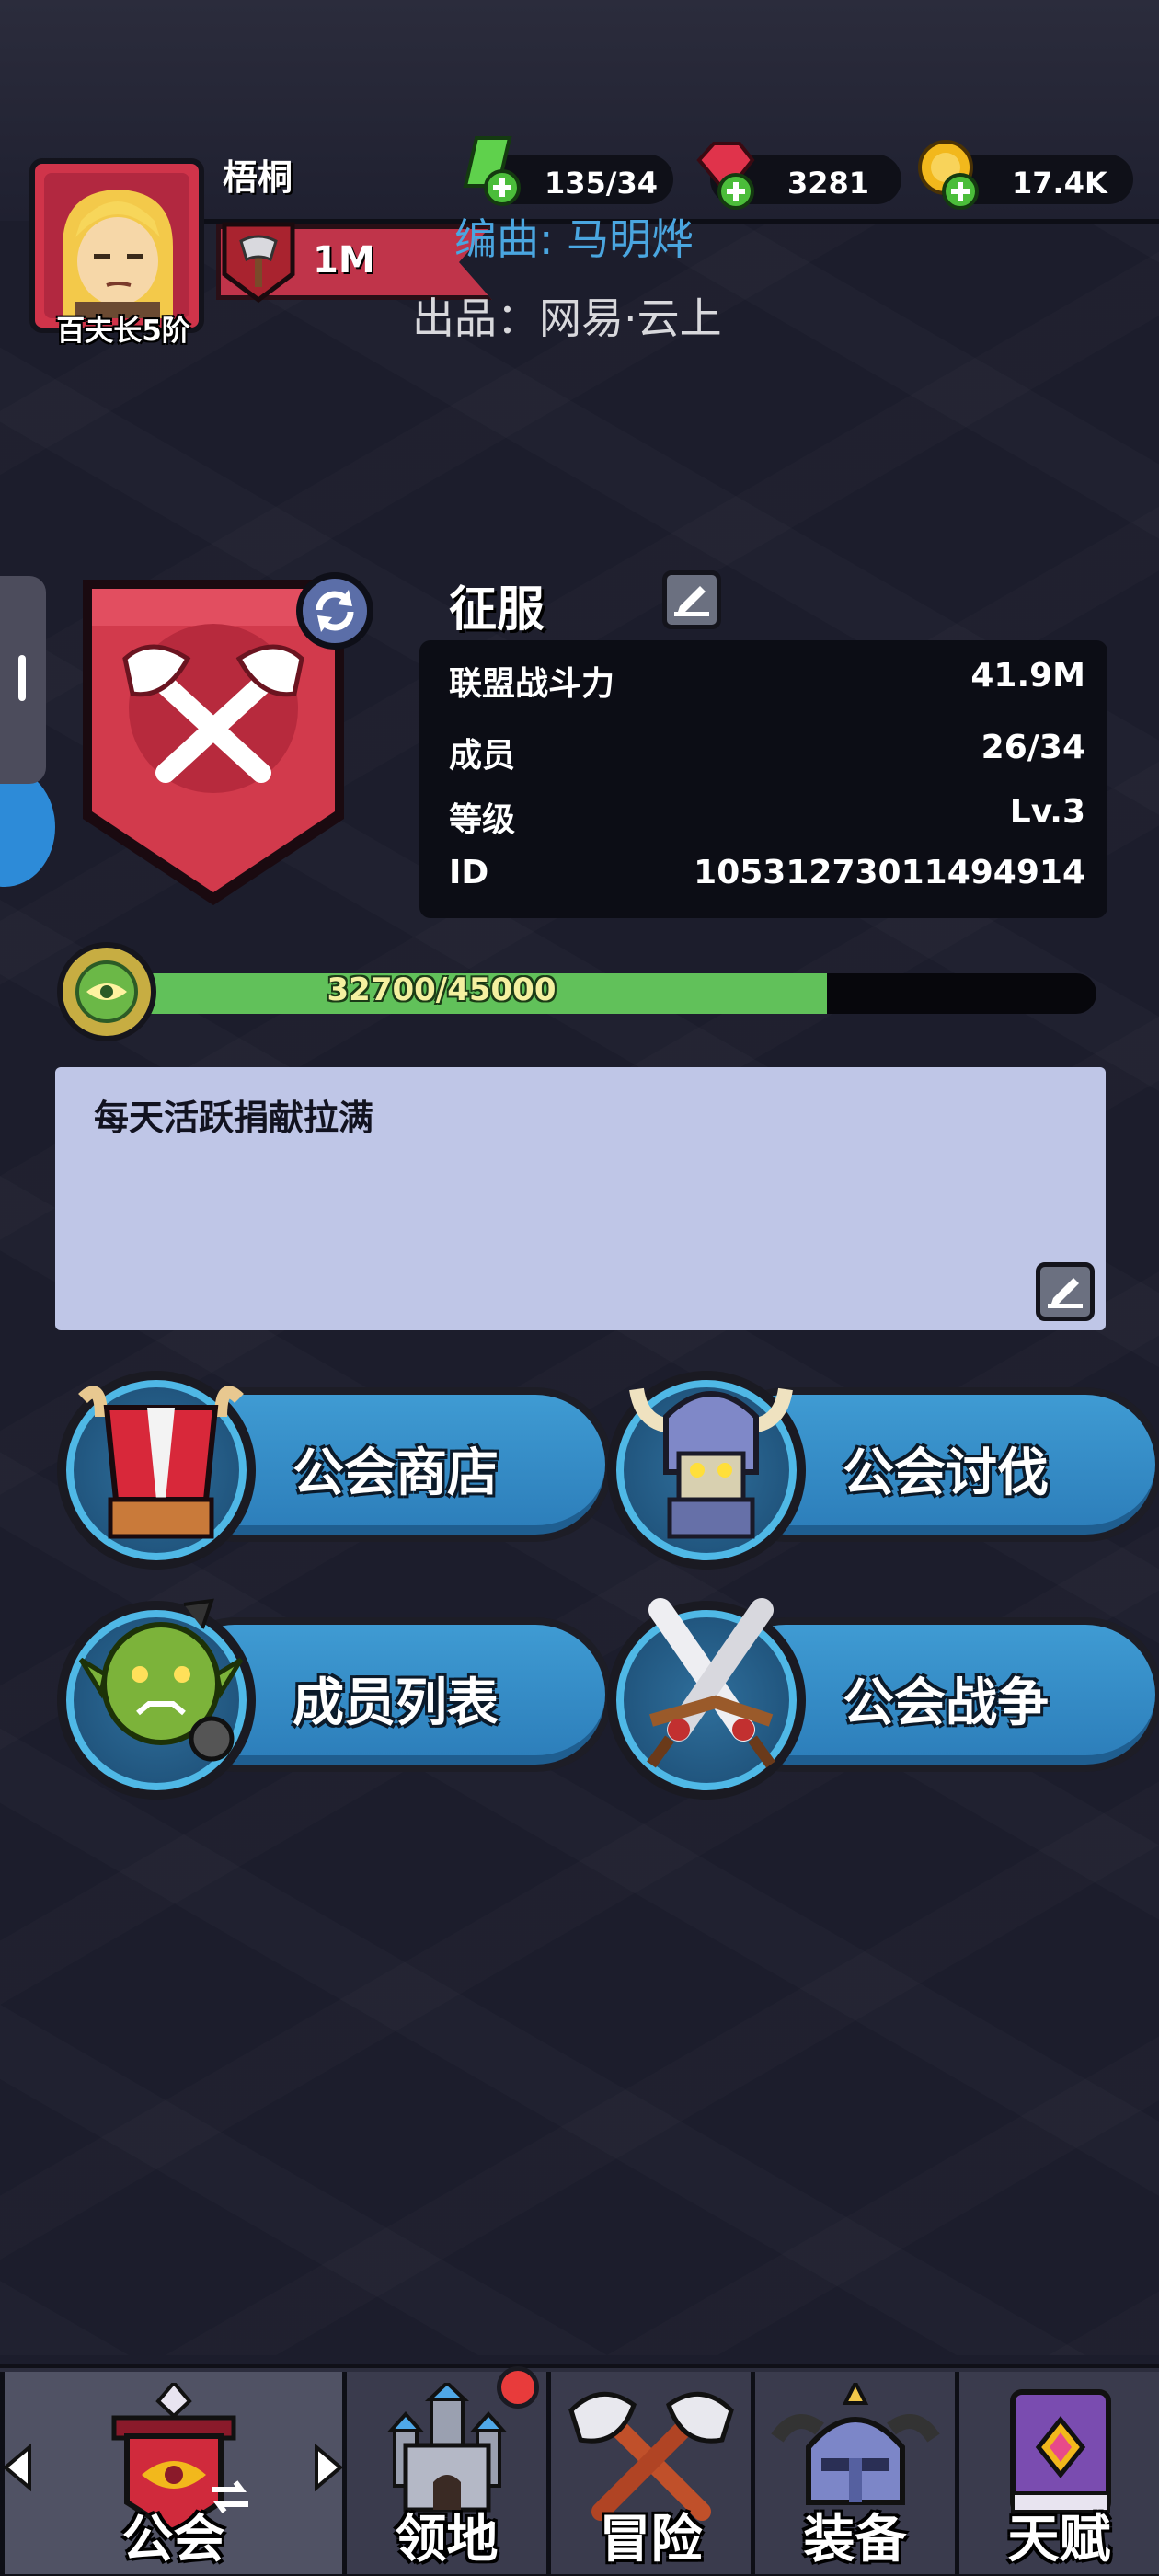 The image size is (1159, 2576). What do you see at coordinates (327, 2467) in the screenshot?
I see `nav-right-arrow-icon` at bounding box center [327, 2467].